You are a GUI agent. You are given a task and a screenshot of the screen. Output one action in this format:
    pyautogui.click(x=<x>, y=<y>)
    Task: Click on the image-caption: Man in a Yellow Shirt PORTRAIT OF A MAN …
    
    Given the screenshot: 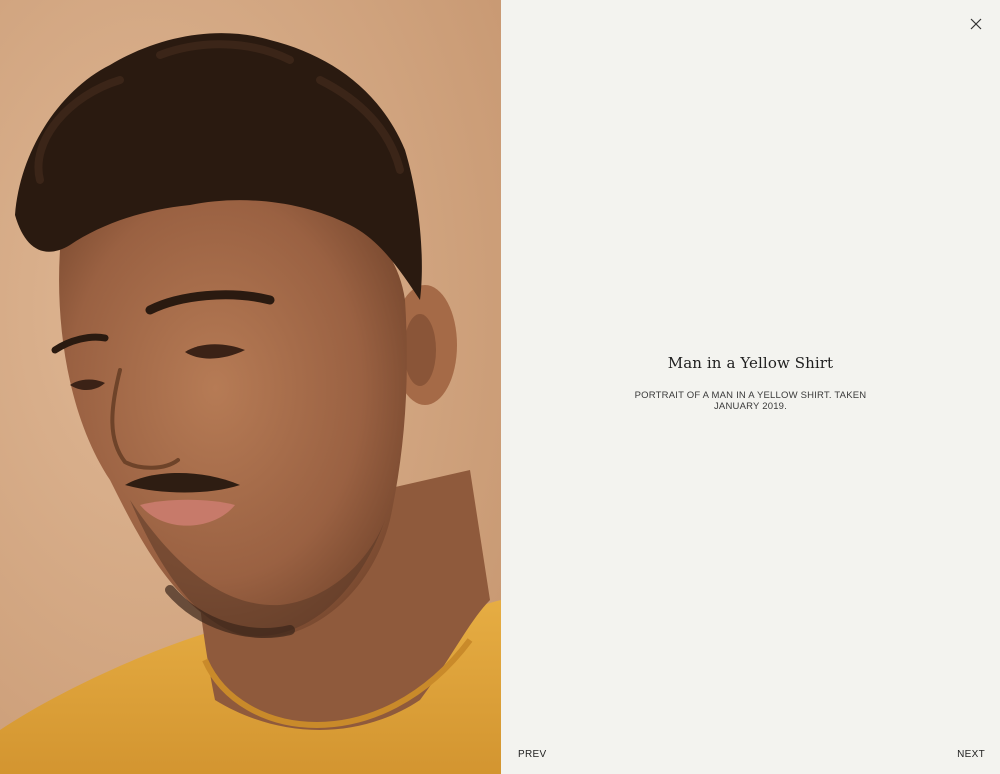 What is the action you would take?
    pyautogui.click(x=750, y=383)
    